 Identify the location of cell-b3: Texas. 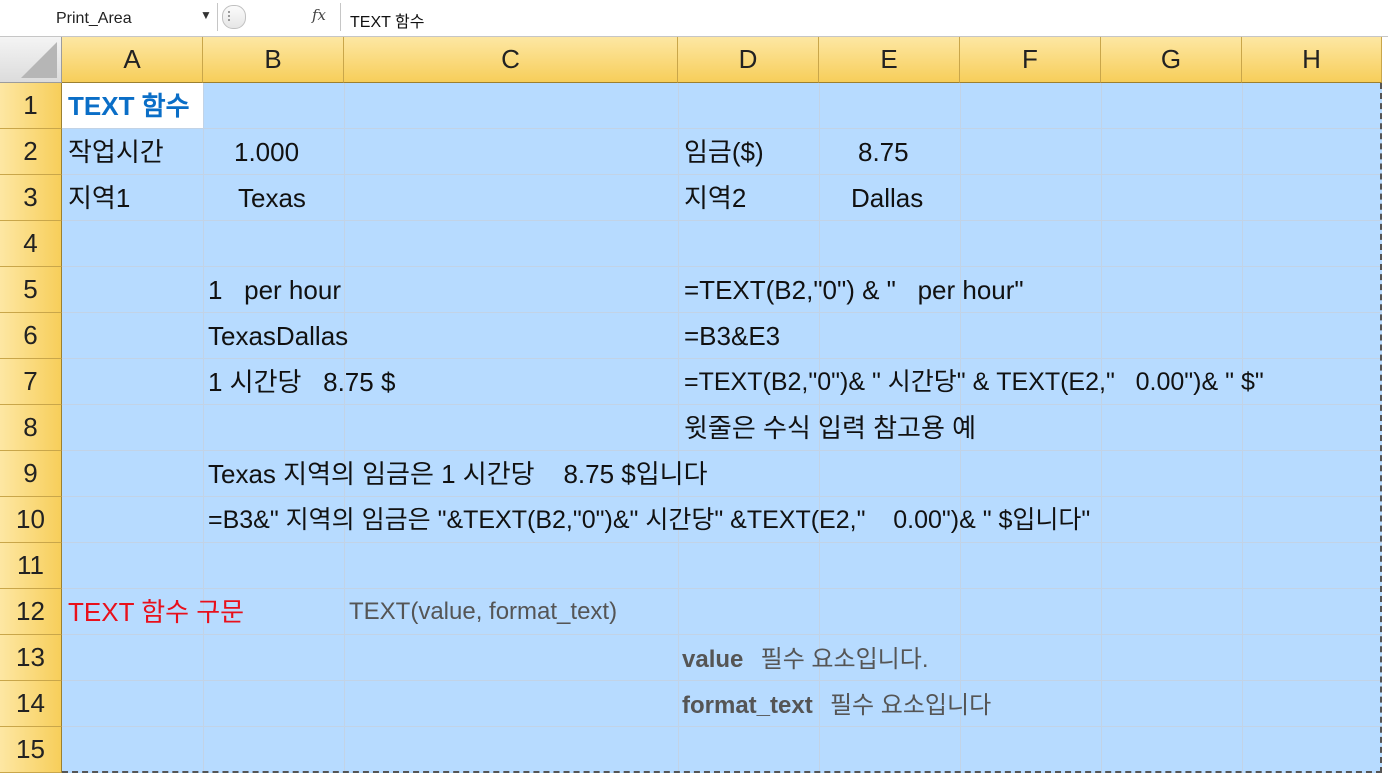
(272, 198).